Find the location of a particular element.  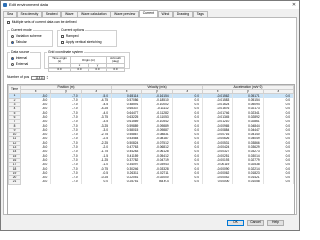

azimuth-cell: 0.0 is located at coordinates (115, 69).